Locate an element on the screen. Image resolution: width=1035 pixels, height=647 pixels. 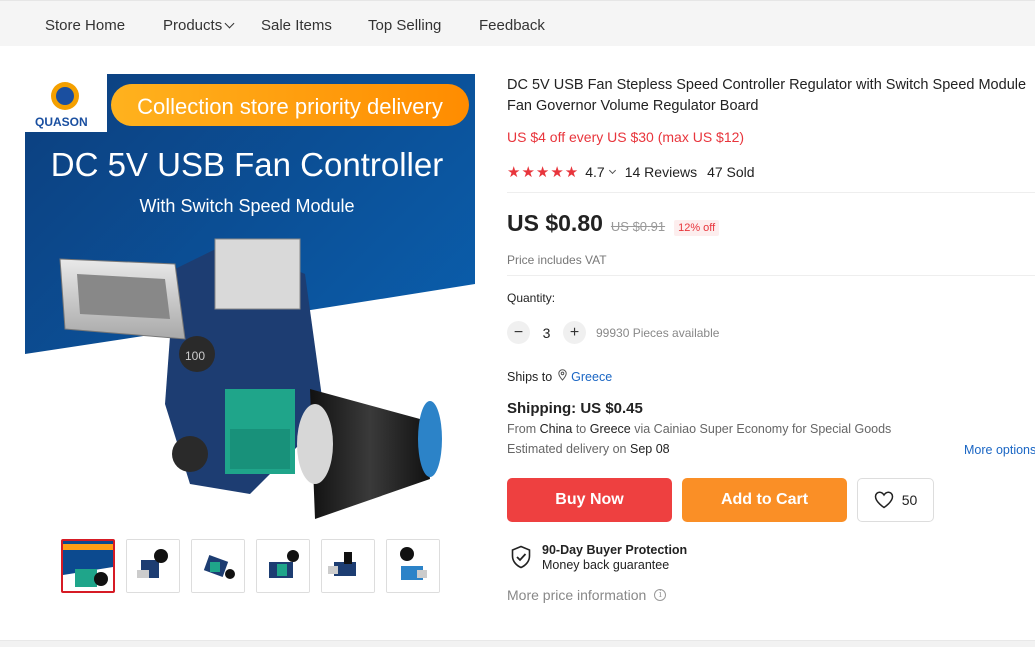
store-coupon-promo: US $4 off every US $30 (max US $12) is located at coordinates (625, 137).